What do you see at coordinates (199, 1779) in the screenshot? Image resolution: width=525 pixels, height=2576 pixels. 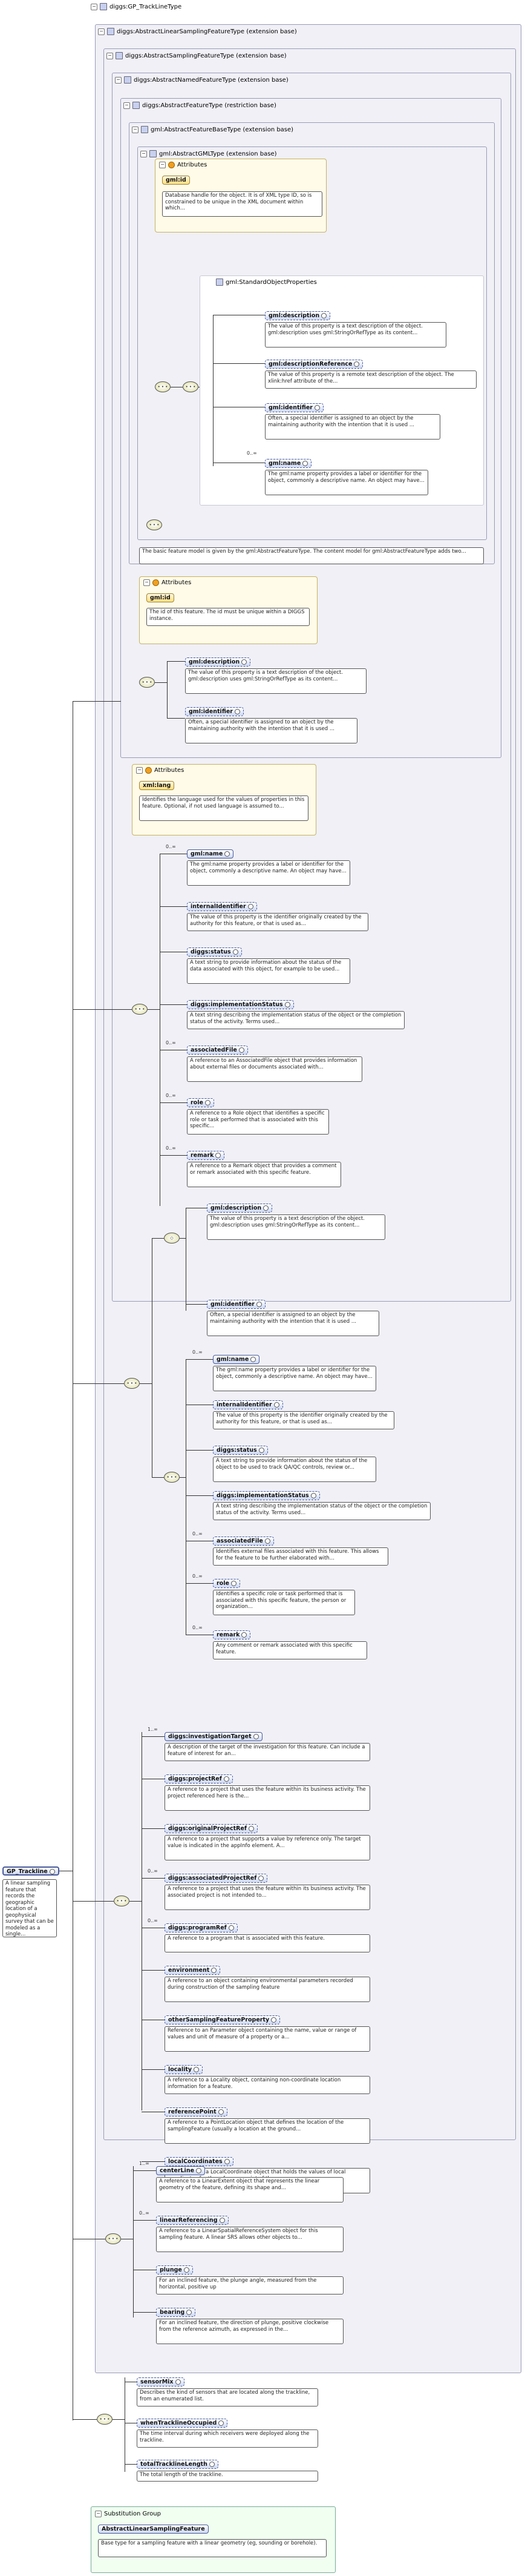 I see `element-diggs-project-ref: diggs:projectRef` at bounding box center [199, 1779].